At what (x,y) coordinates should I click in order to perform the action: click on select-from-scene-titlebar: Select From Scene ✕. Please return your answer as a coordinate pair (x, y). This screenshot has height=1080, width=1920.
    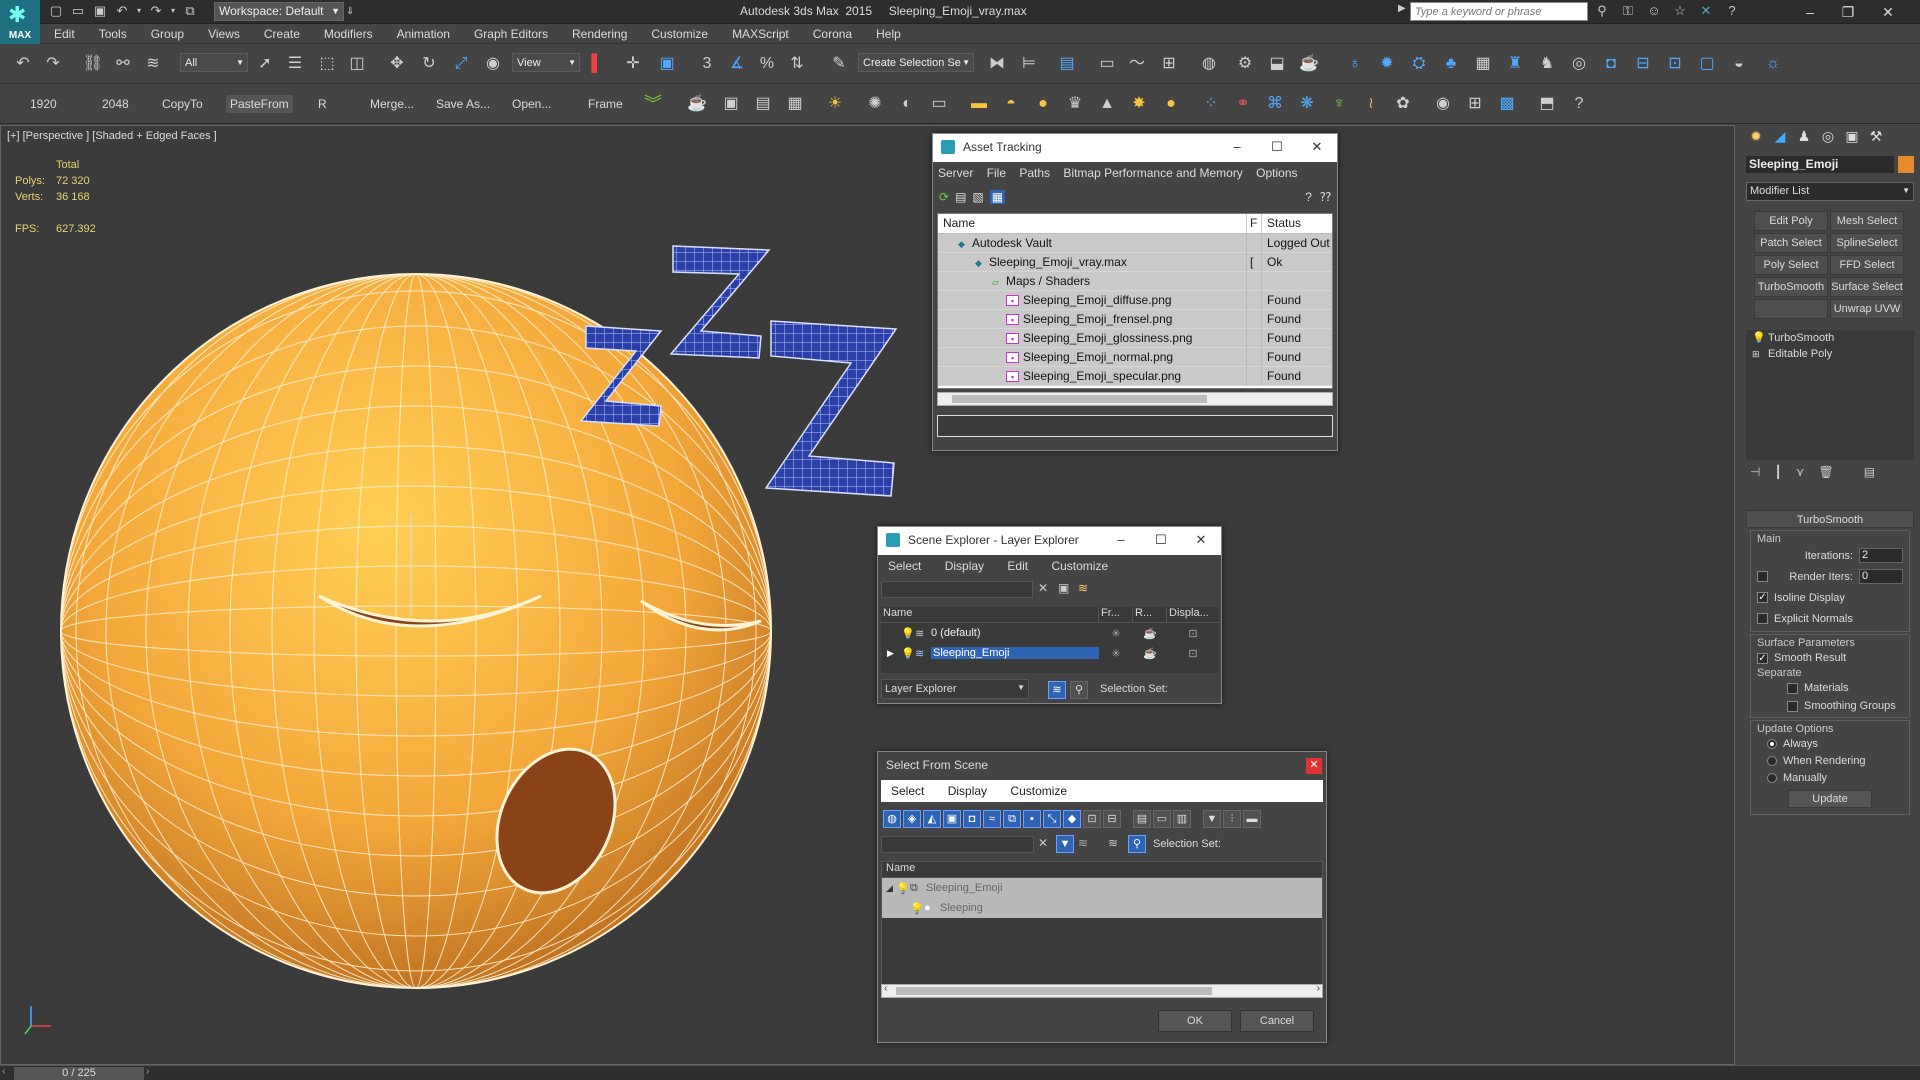
    Looking at the image, I should click on (1102, 766).